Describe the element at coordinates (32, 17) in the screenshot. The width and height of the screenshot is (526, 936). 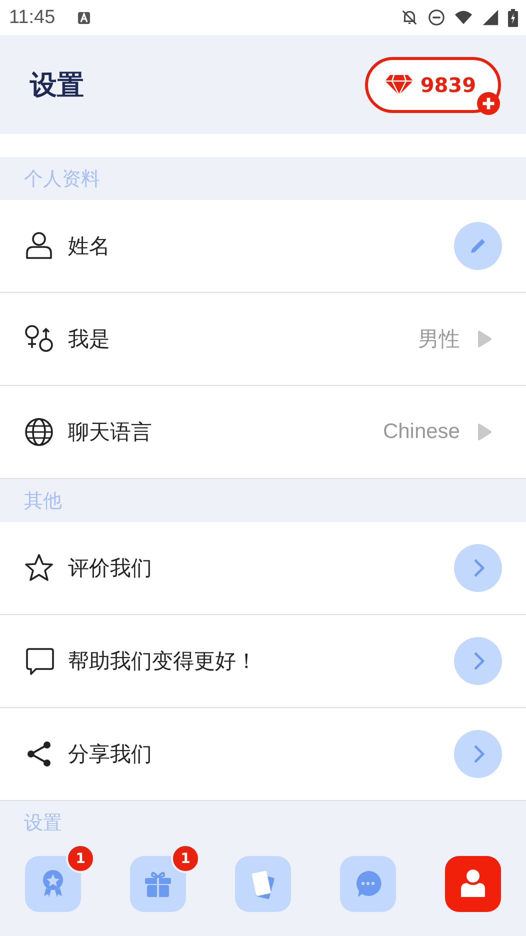
I see `status-time: 11:45` at that location.